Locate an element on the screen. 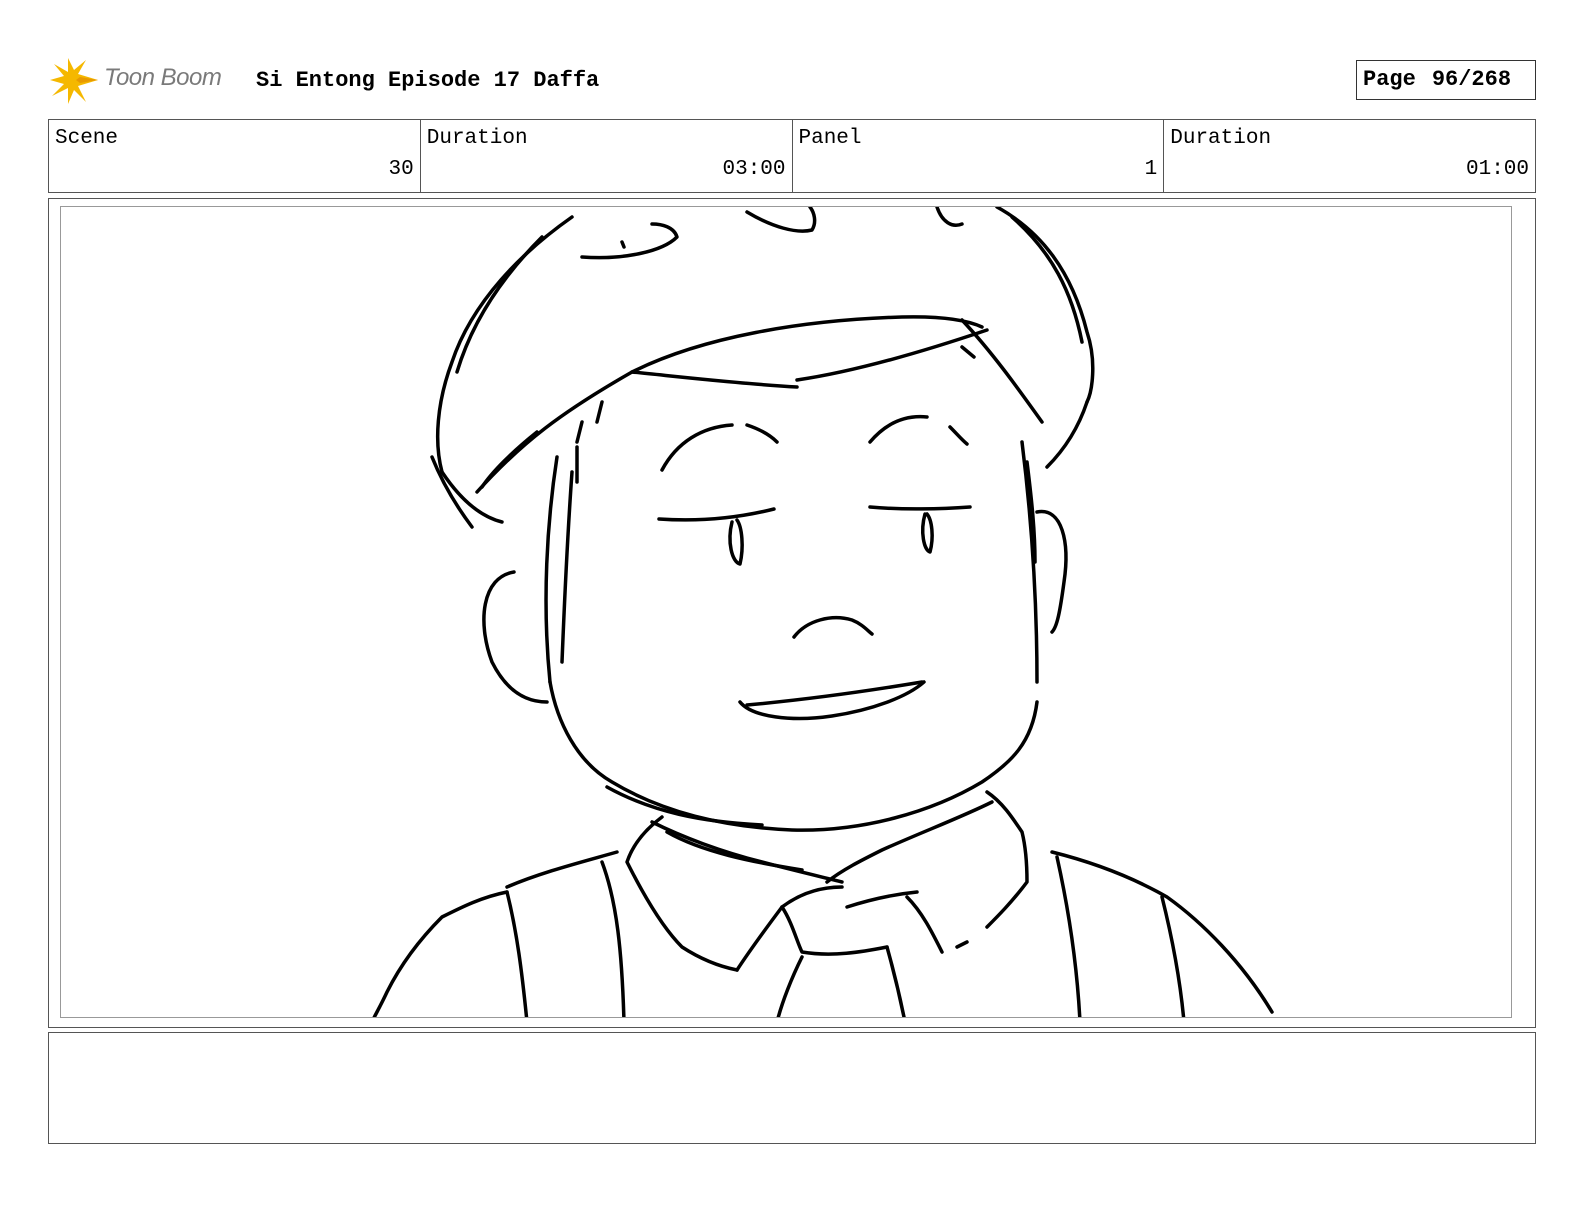 Image resolution: width=1584 pixels, height=1224 pixels. panel-duration-label: Duration is located at coordinates (1221, 138).